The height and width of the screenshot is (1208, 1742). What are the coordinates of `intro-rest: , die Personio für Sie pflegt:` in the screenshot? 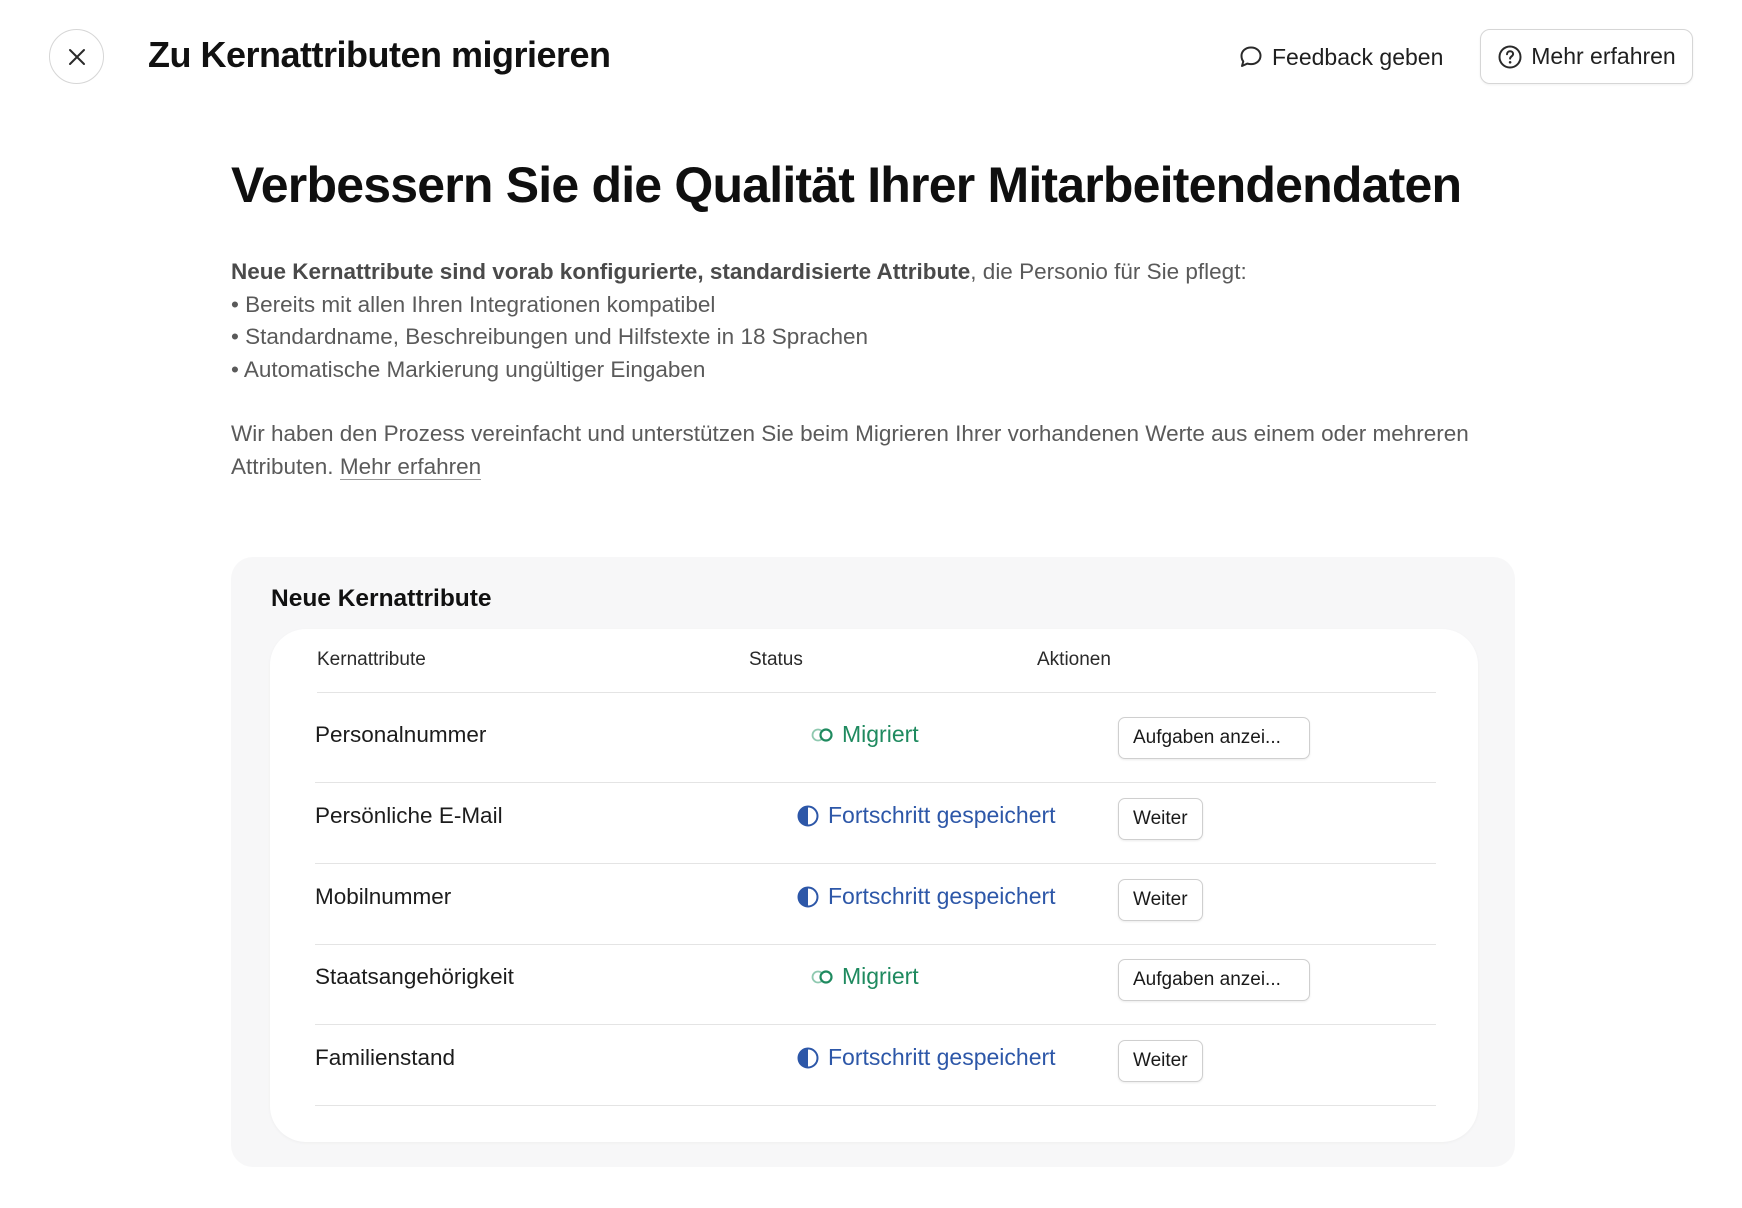 It's located at (1108, 271).